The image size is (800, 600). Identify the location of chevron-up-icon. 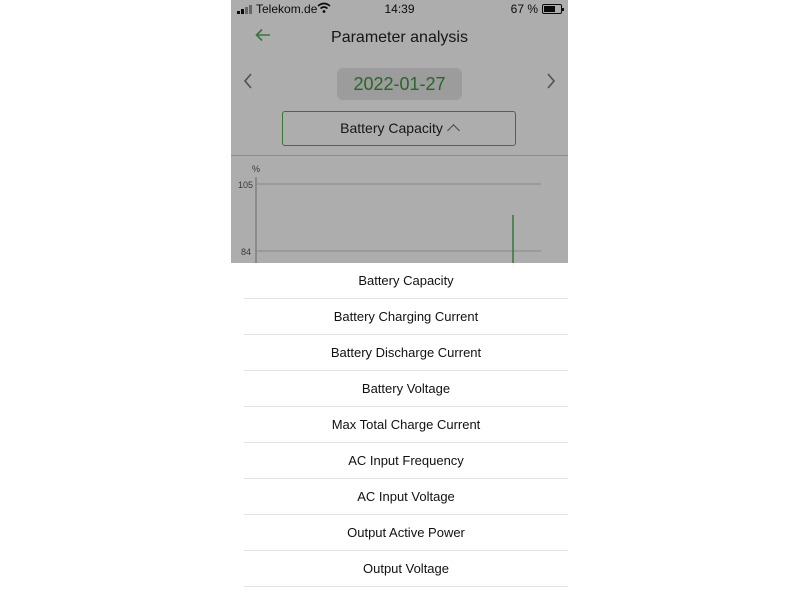
(453, 130).